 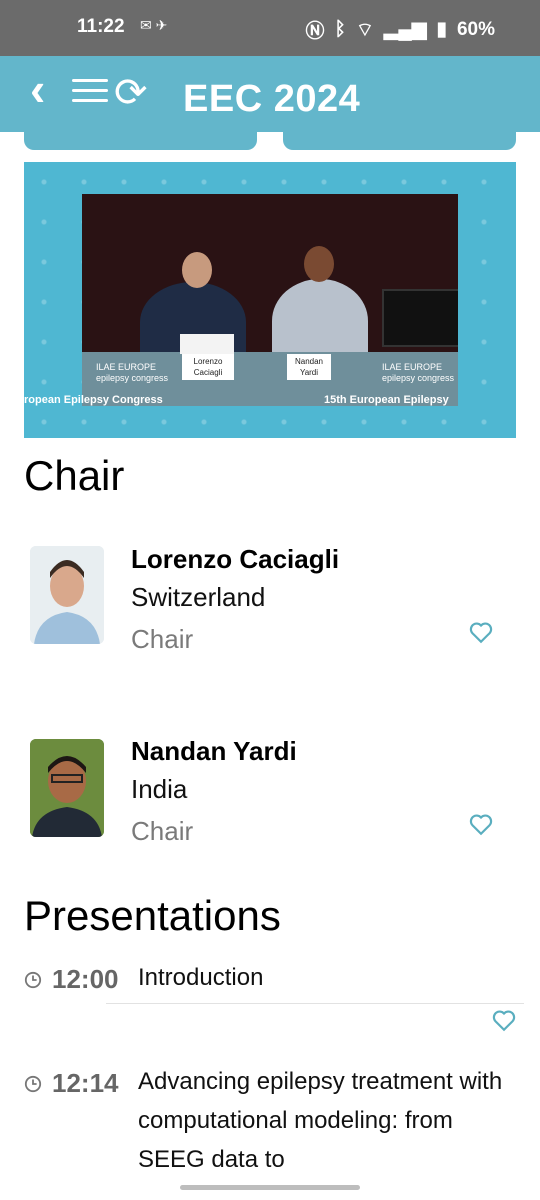 What do you see at coordinates (270, 28) in the screenshot?
I see `status-bar: 11:22 ✉ ✈ Ⓝ ᛒ ⌔ ▂▄▆ ▮ 60%` at bounding box center [270, 28].